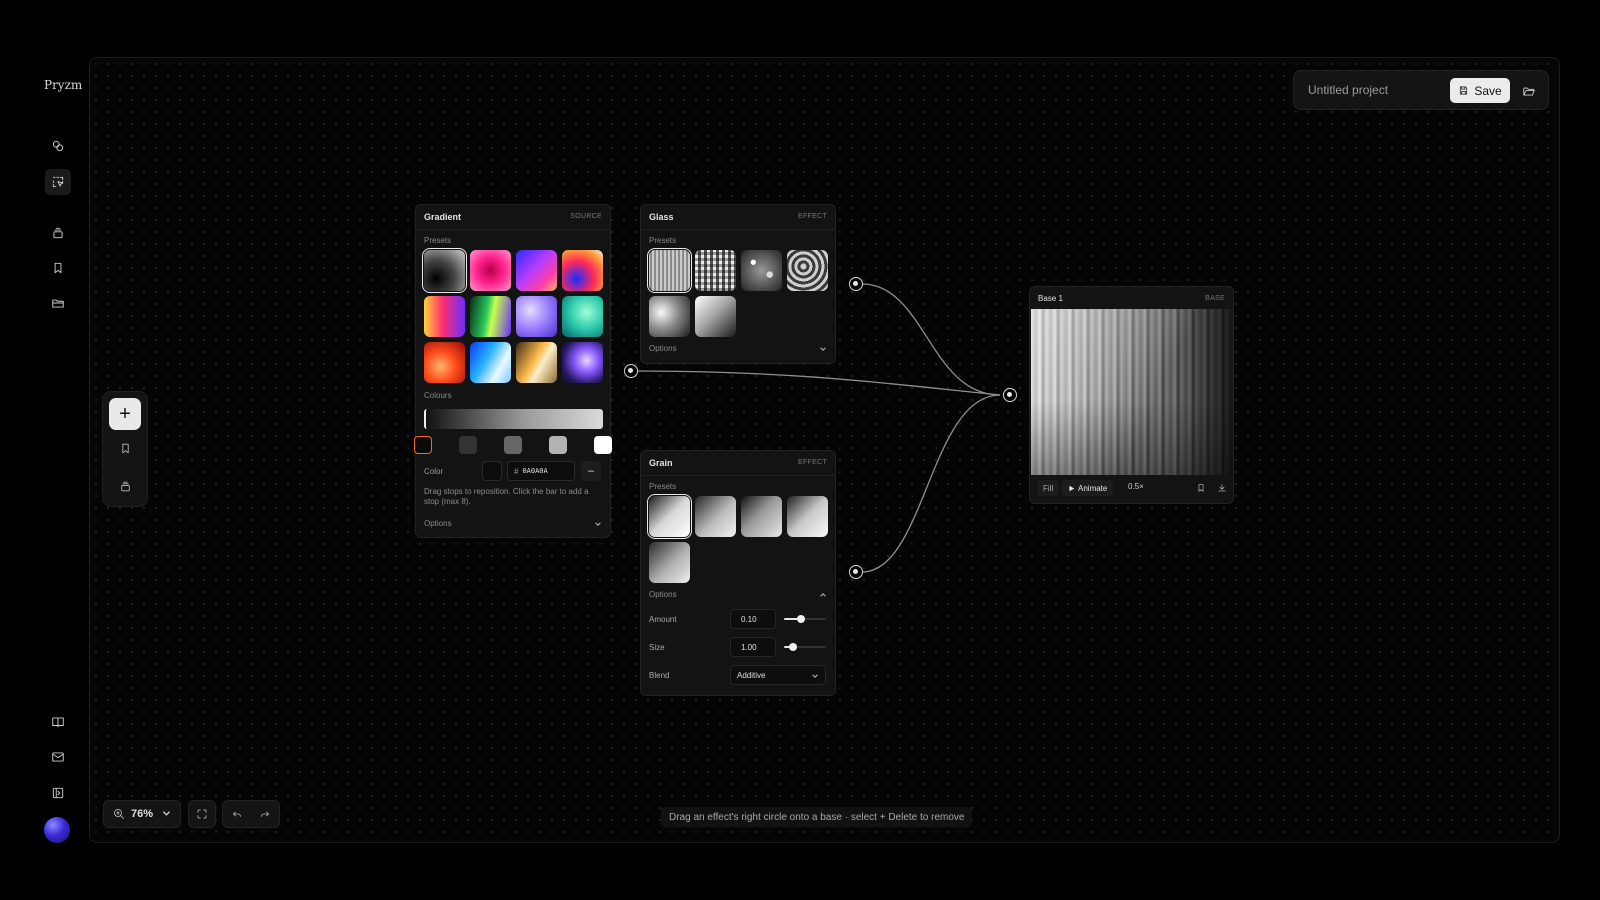 The width and height of the screenshot is (1600, 900). What do you see at coordinates (931, 483) in the screenshot?
I see `wire-grain-base` at bounding box center [931, 483].